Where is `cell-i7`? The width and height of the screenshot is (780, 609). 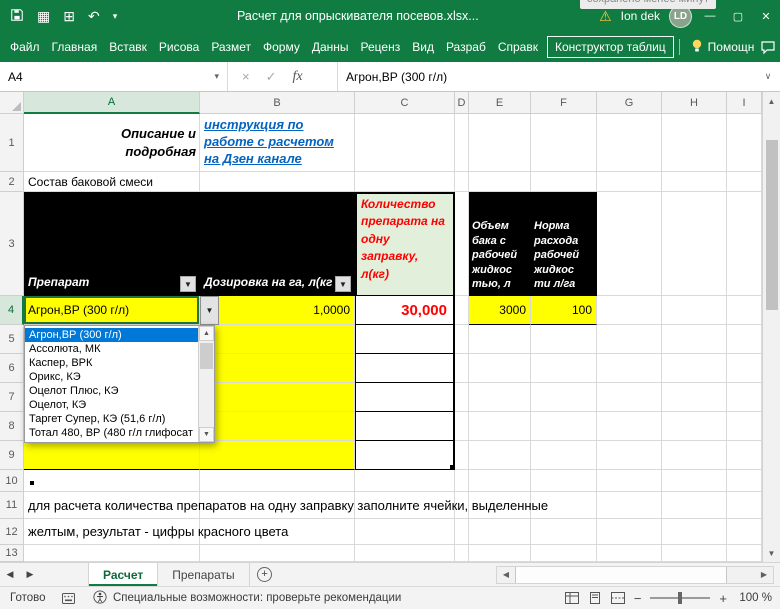
cell-i7 is located at coordinates (744, 397).